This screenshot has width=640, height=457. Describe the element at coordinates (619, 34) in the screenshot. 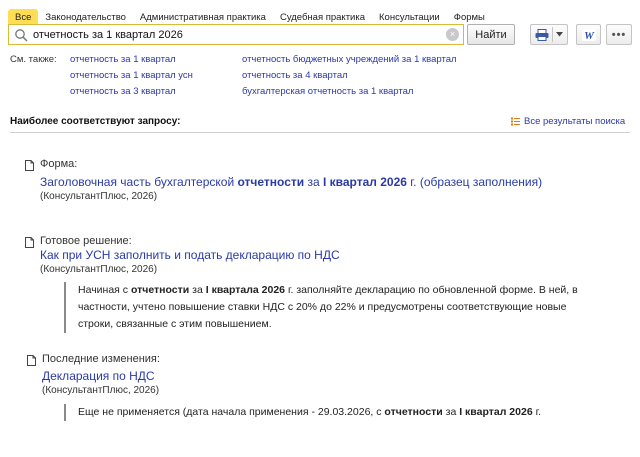

I see `more-options-button: •••` at that location.